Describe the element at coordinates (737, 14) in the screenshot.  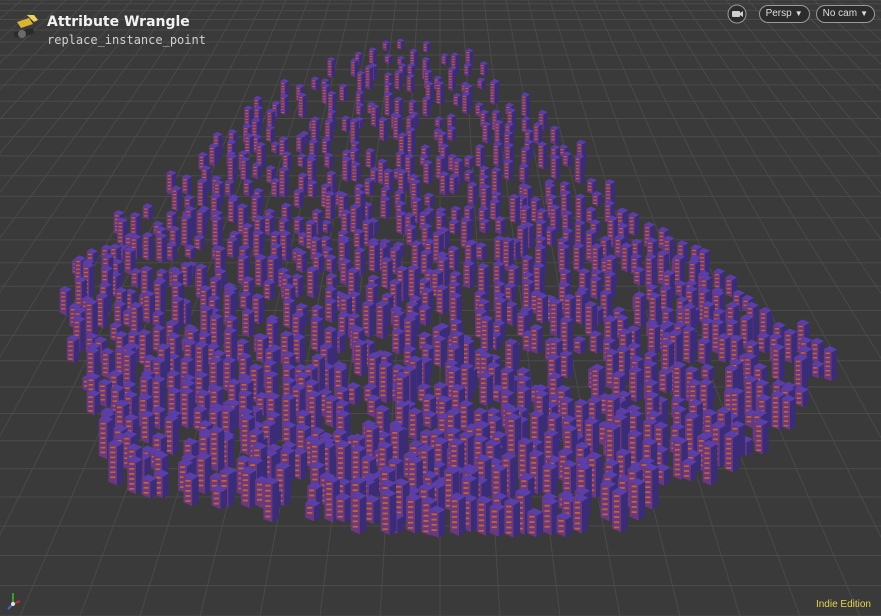
I see `camera-lock-icon` at that location.